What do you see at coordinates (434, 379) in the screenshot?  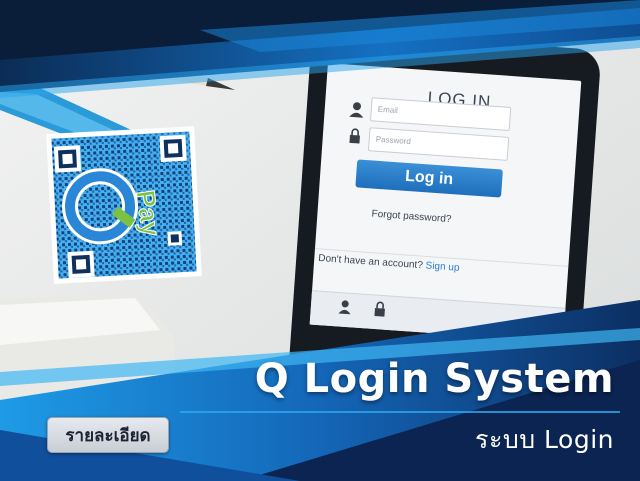 I see `banner-title: Q Login System` at bounding box center [434, 379].